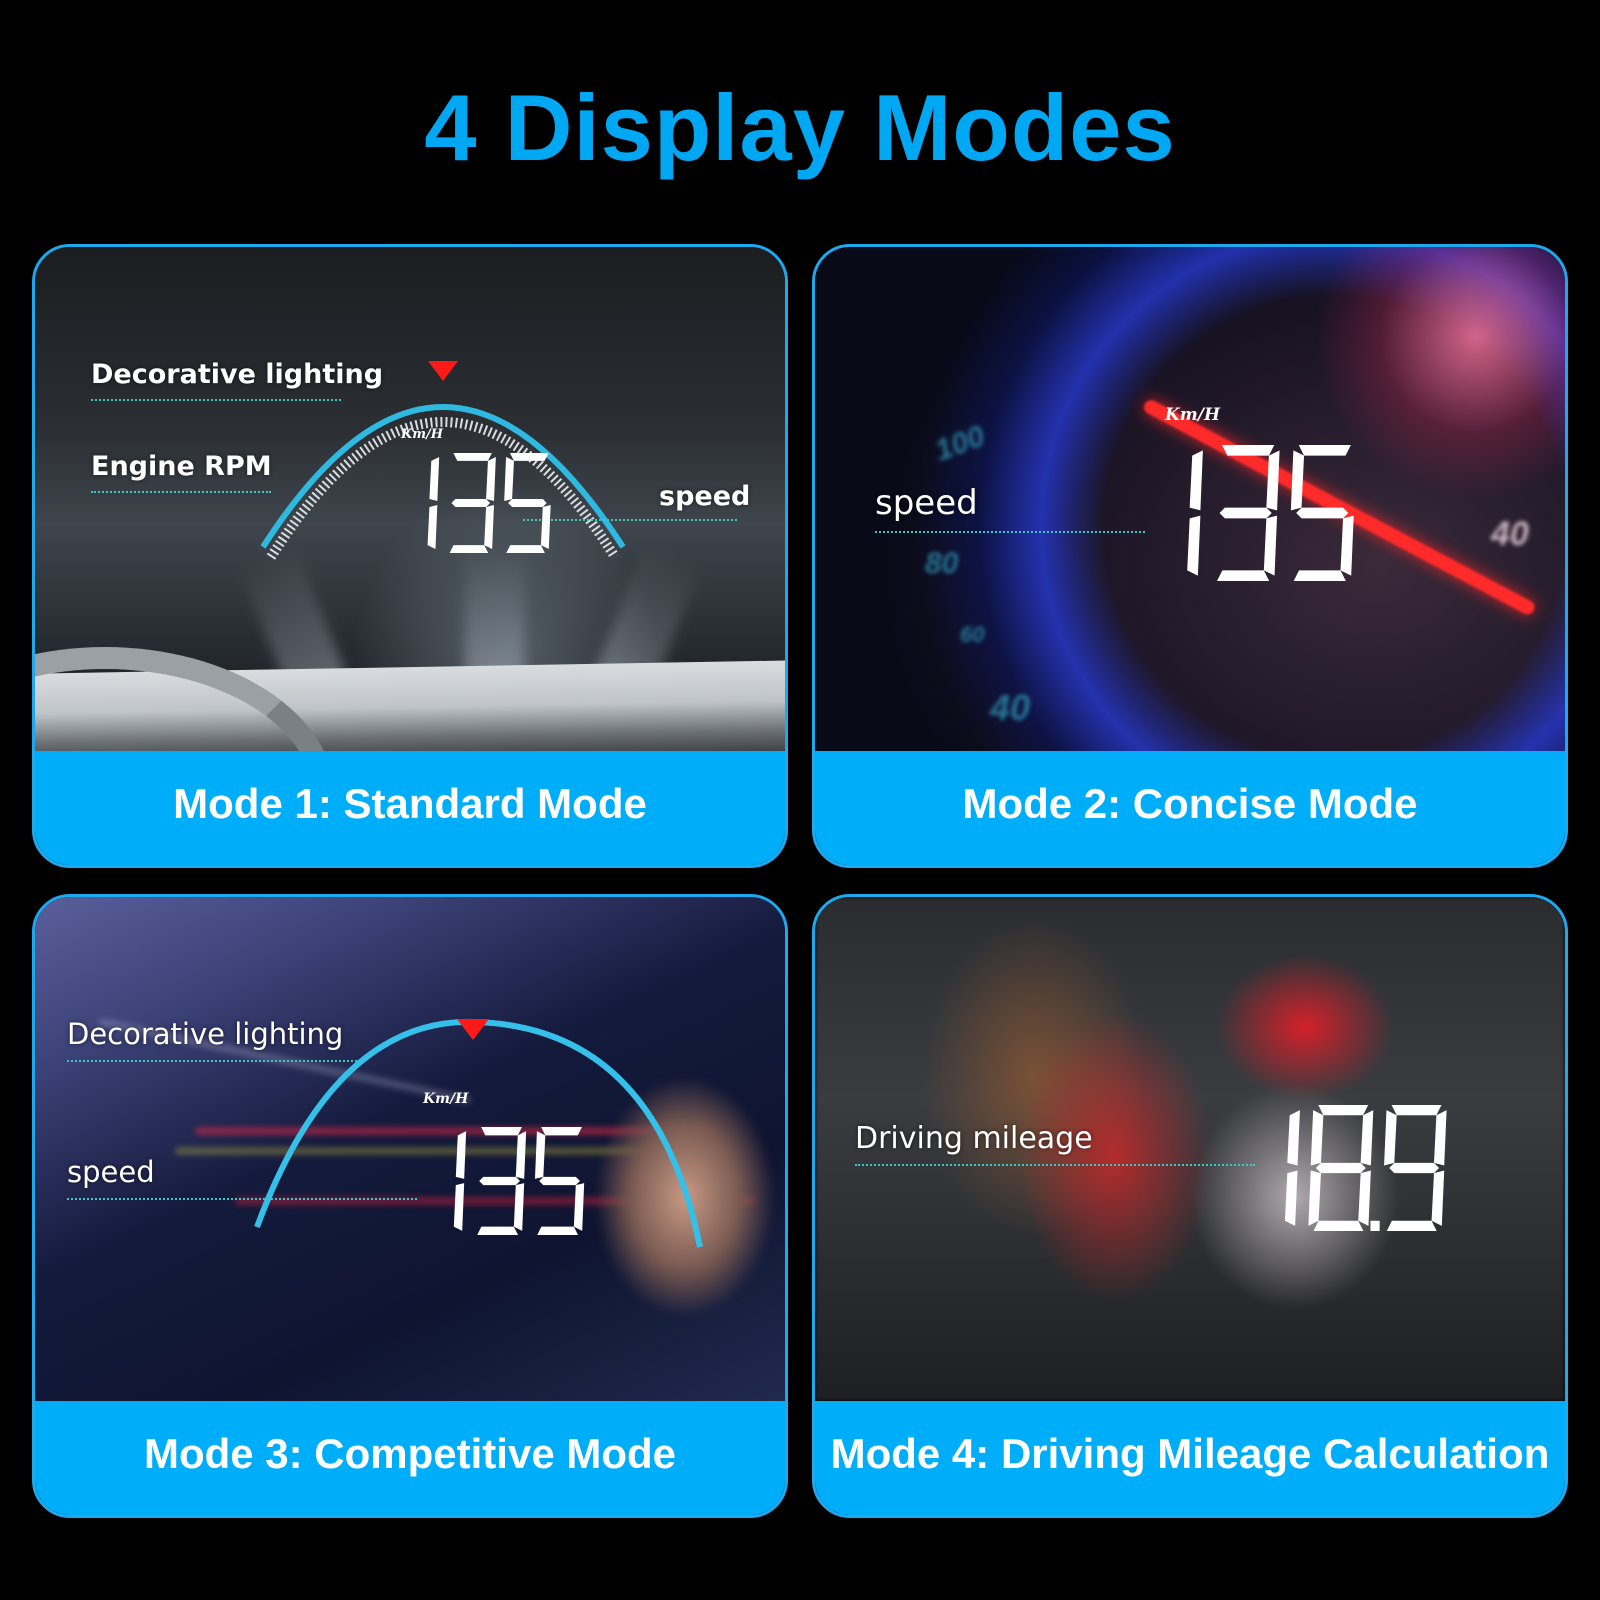 This screenshot has width=1600, height=1600. Describe the element at coordinates (1190, 1458) in the screenshot. I see `mode-caption: Mode 4: Driving Mileage Calculation` at that location.